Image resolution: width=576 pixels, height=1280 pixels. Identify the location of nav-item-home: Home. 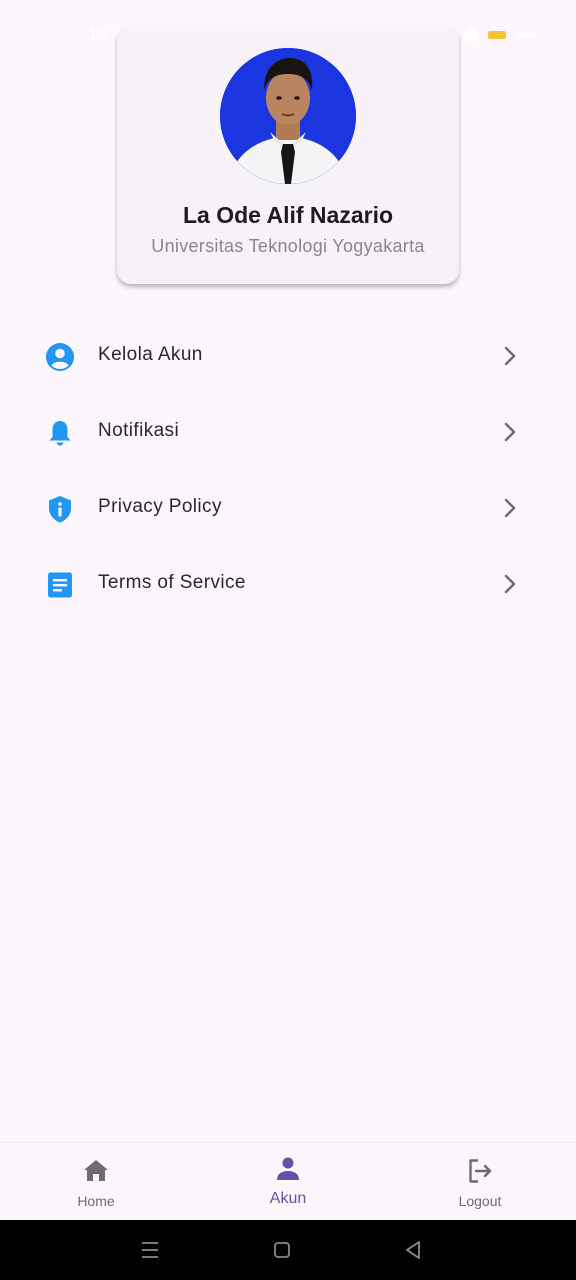
(96, 1182).